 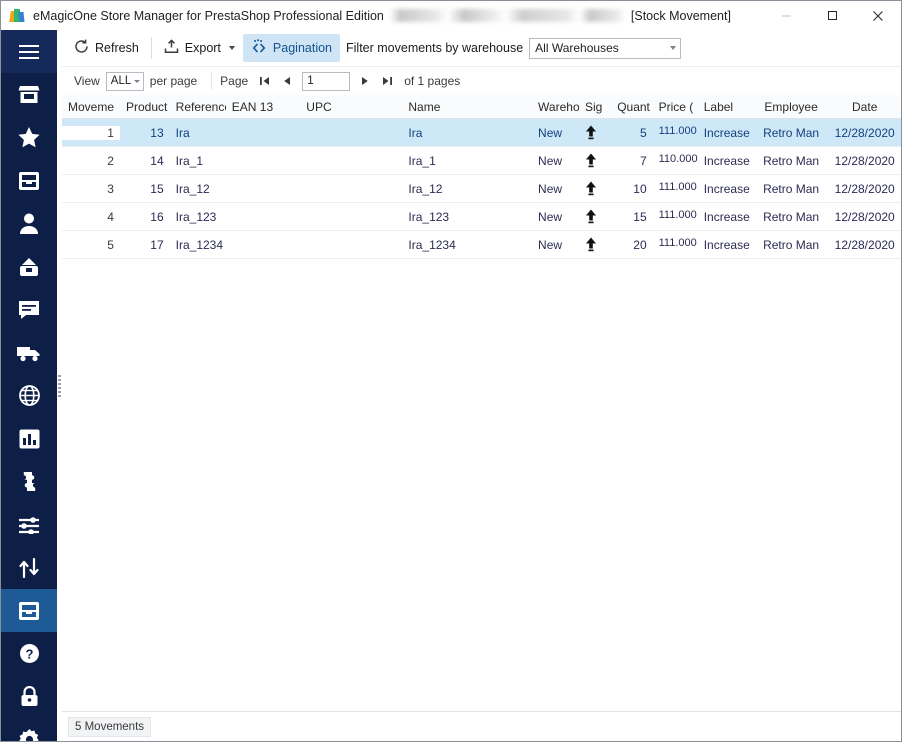 I want to click on star-icon, so click(x=29, y=137).